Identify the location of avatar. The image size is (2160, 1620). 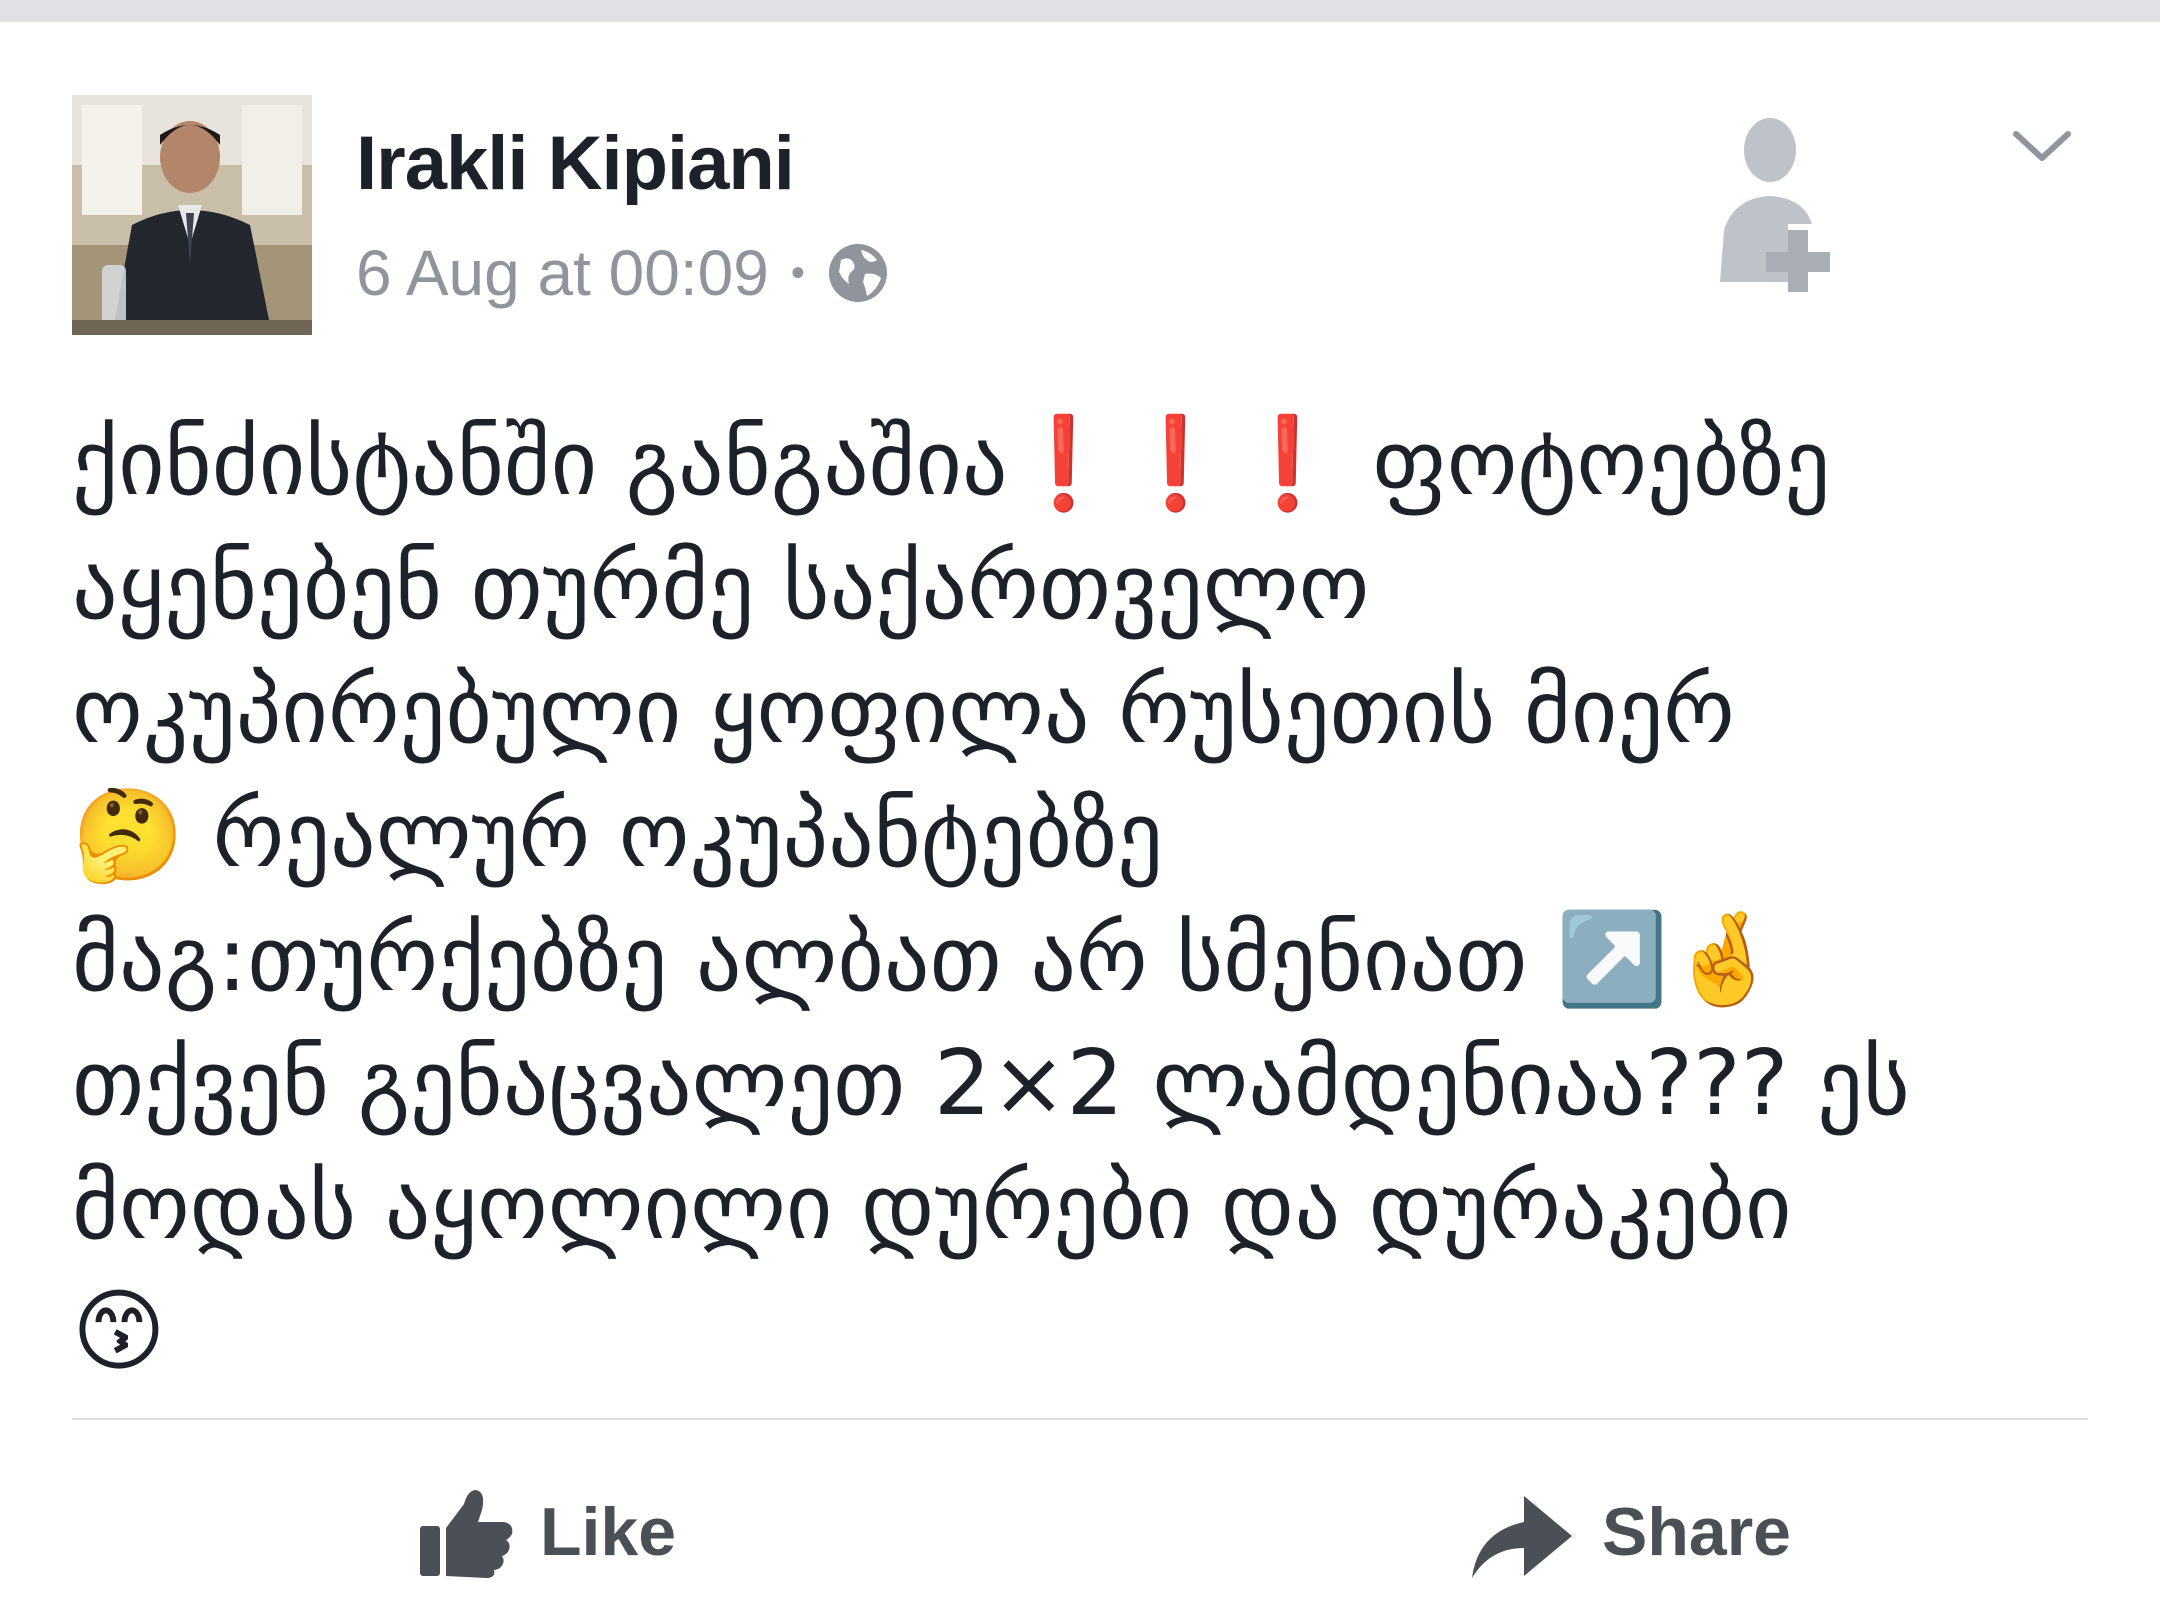
(192, 215).